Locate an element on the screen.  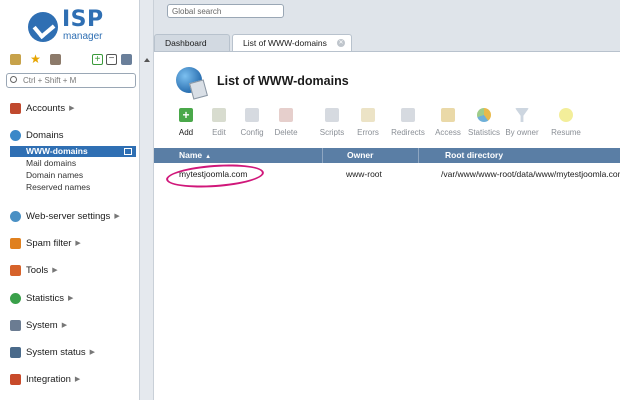
integration-icon is located at coordinates (15, 379).